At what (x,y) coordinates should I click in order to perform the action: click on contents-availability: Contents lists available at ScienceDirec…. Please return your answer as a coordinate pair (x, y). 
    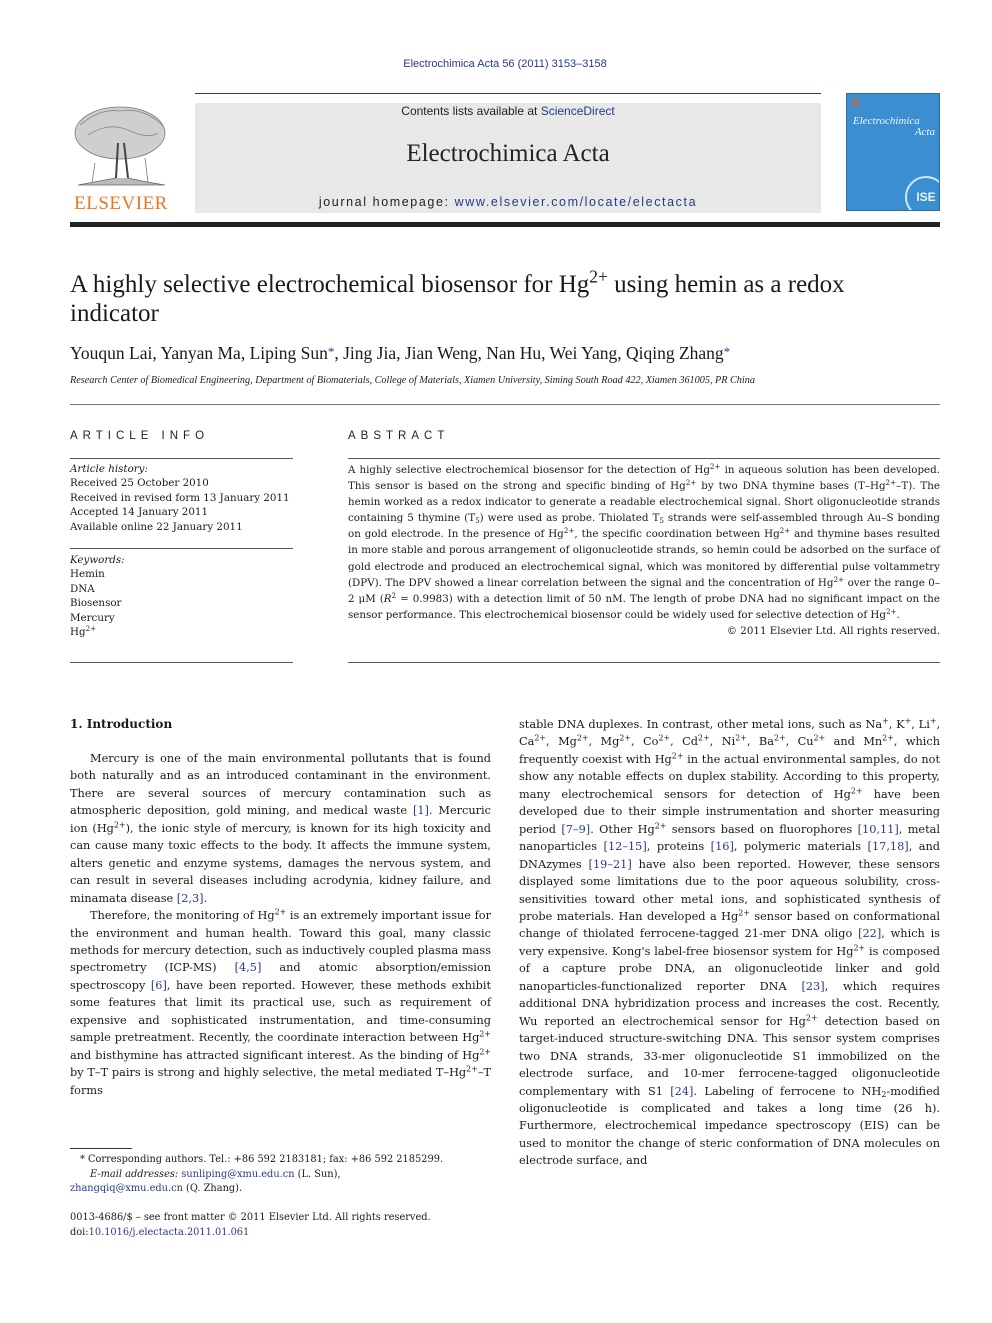
    Looking at the image, I should click on (508, 111).